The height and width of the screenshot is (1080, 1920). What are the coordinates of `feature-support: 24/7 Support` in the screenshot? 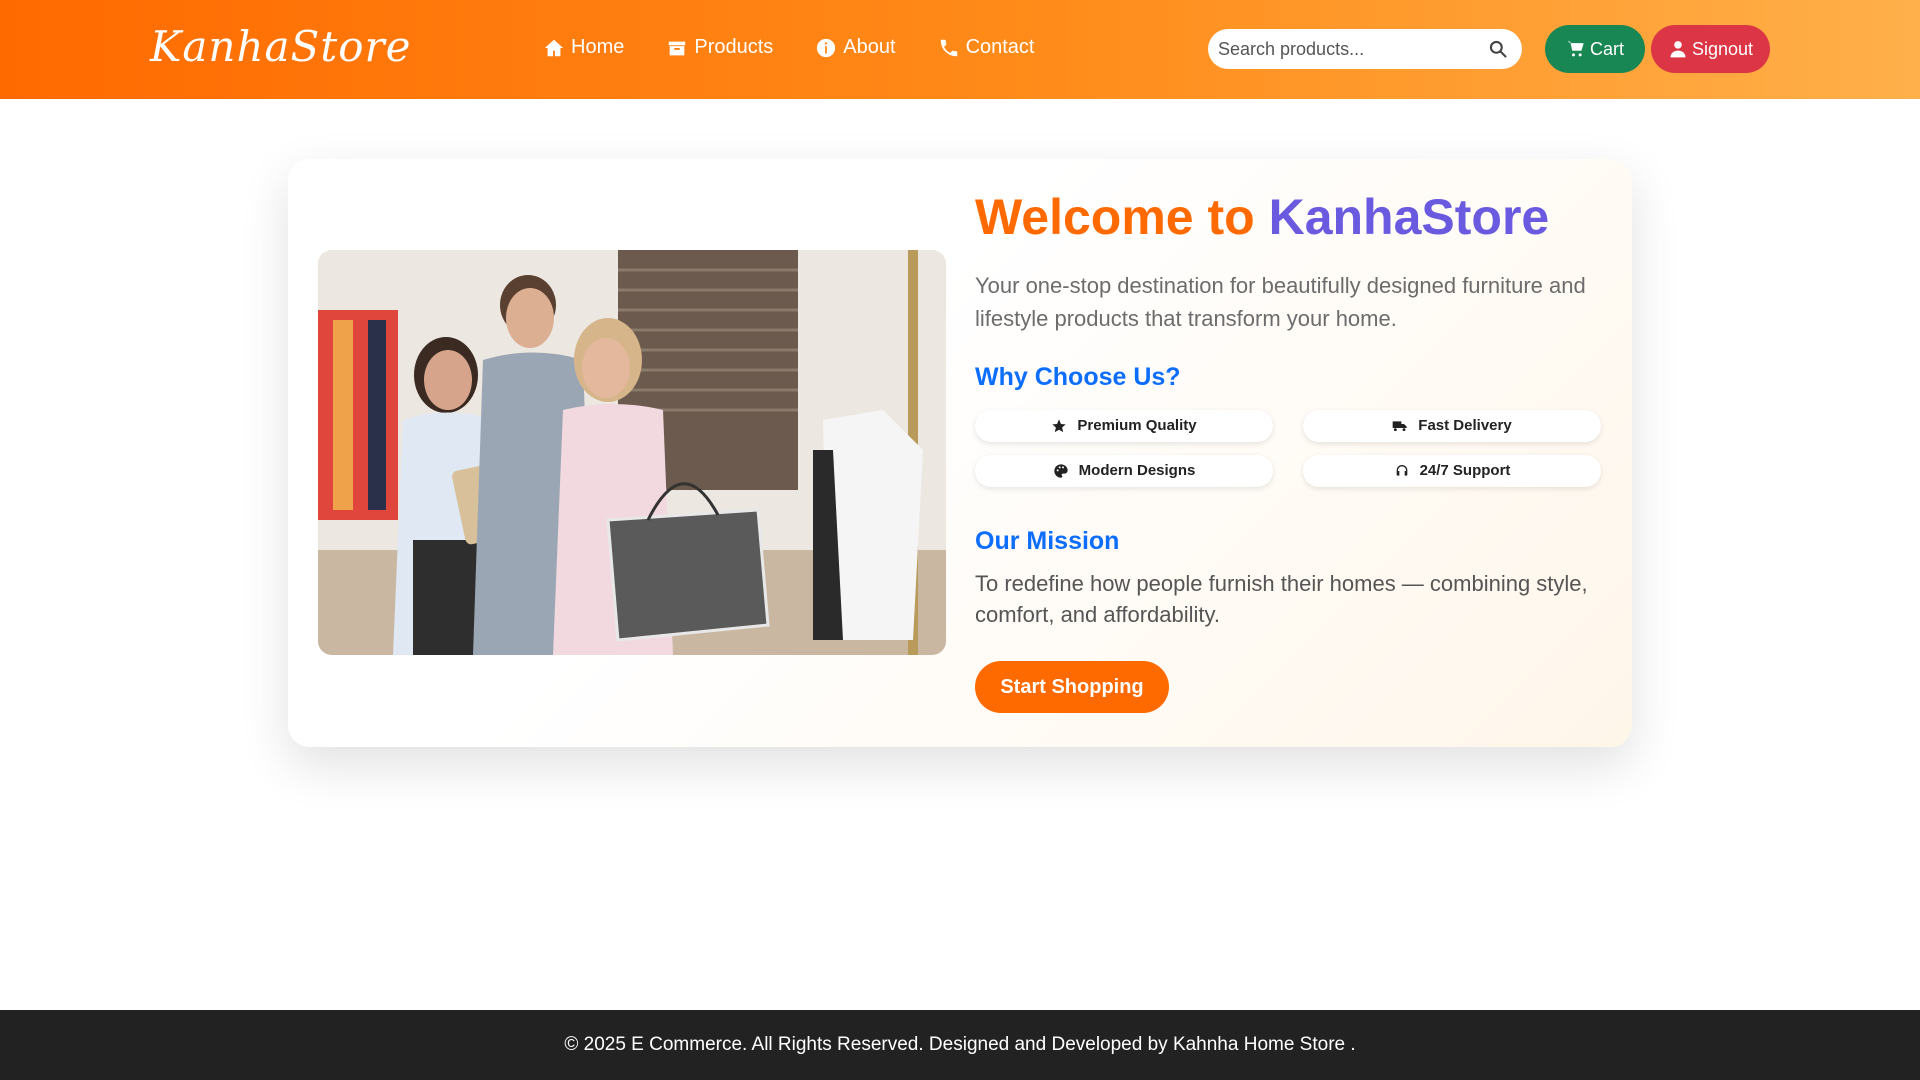 It's located at (1452, 470).